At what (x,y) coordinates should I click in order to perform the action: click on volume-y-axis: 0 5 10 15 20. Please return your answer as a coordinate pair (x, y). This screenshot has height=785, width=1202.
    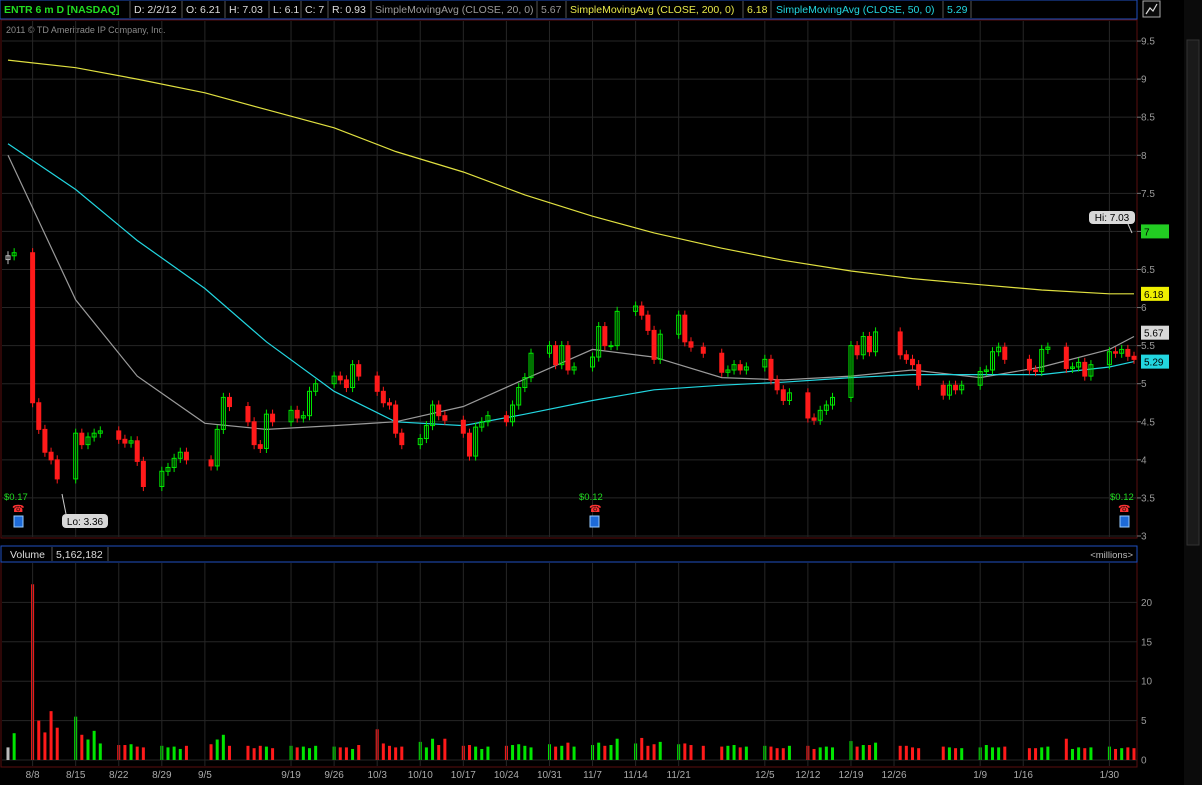
    Looking at the image, I should click on (1147, 682).